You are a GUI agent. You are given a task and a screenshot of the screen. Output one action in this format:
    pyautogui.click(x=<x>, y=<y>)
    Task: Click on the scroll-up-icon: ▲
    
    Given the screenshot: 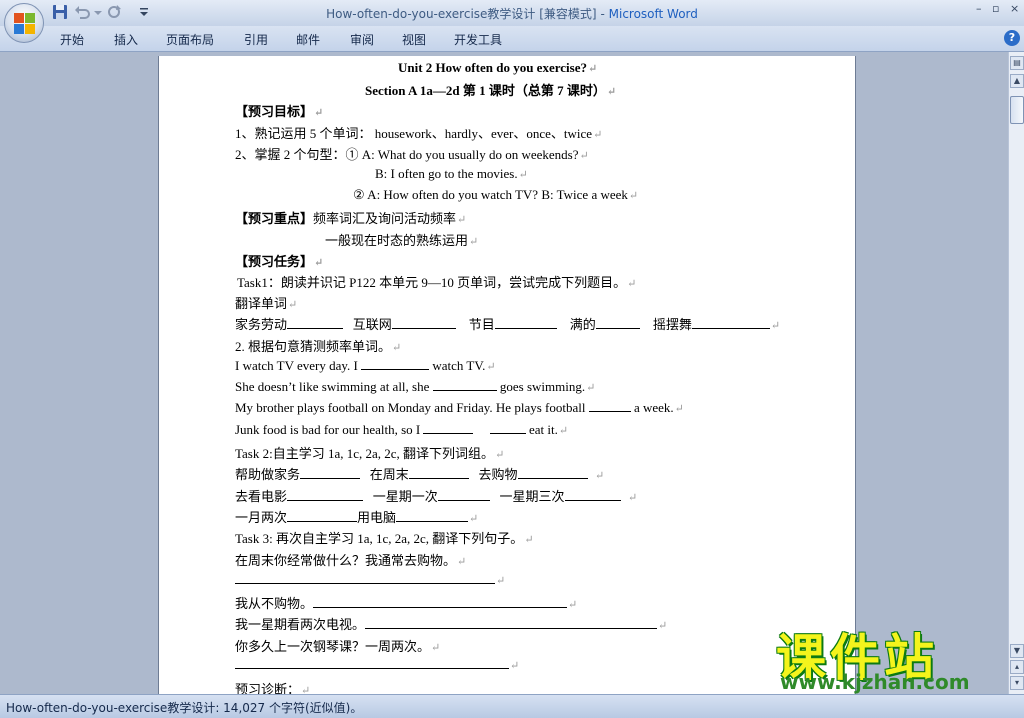 What is the action you would take?
    pyautogui.click(x=1017, y=81)
    